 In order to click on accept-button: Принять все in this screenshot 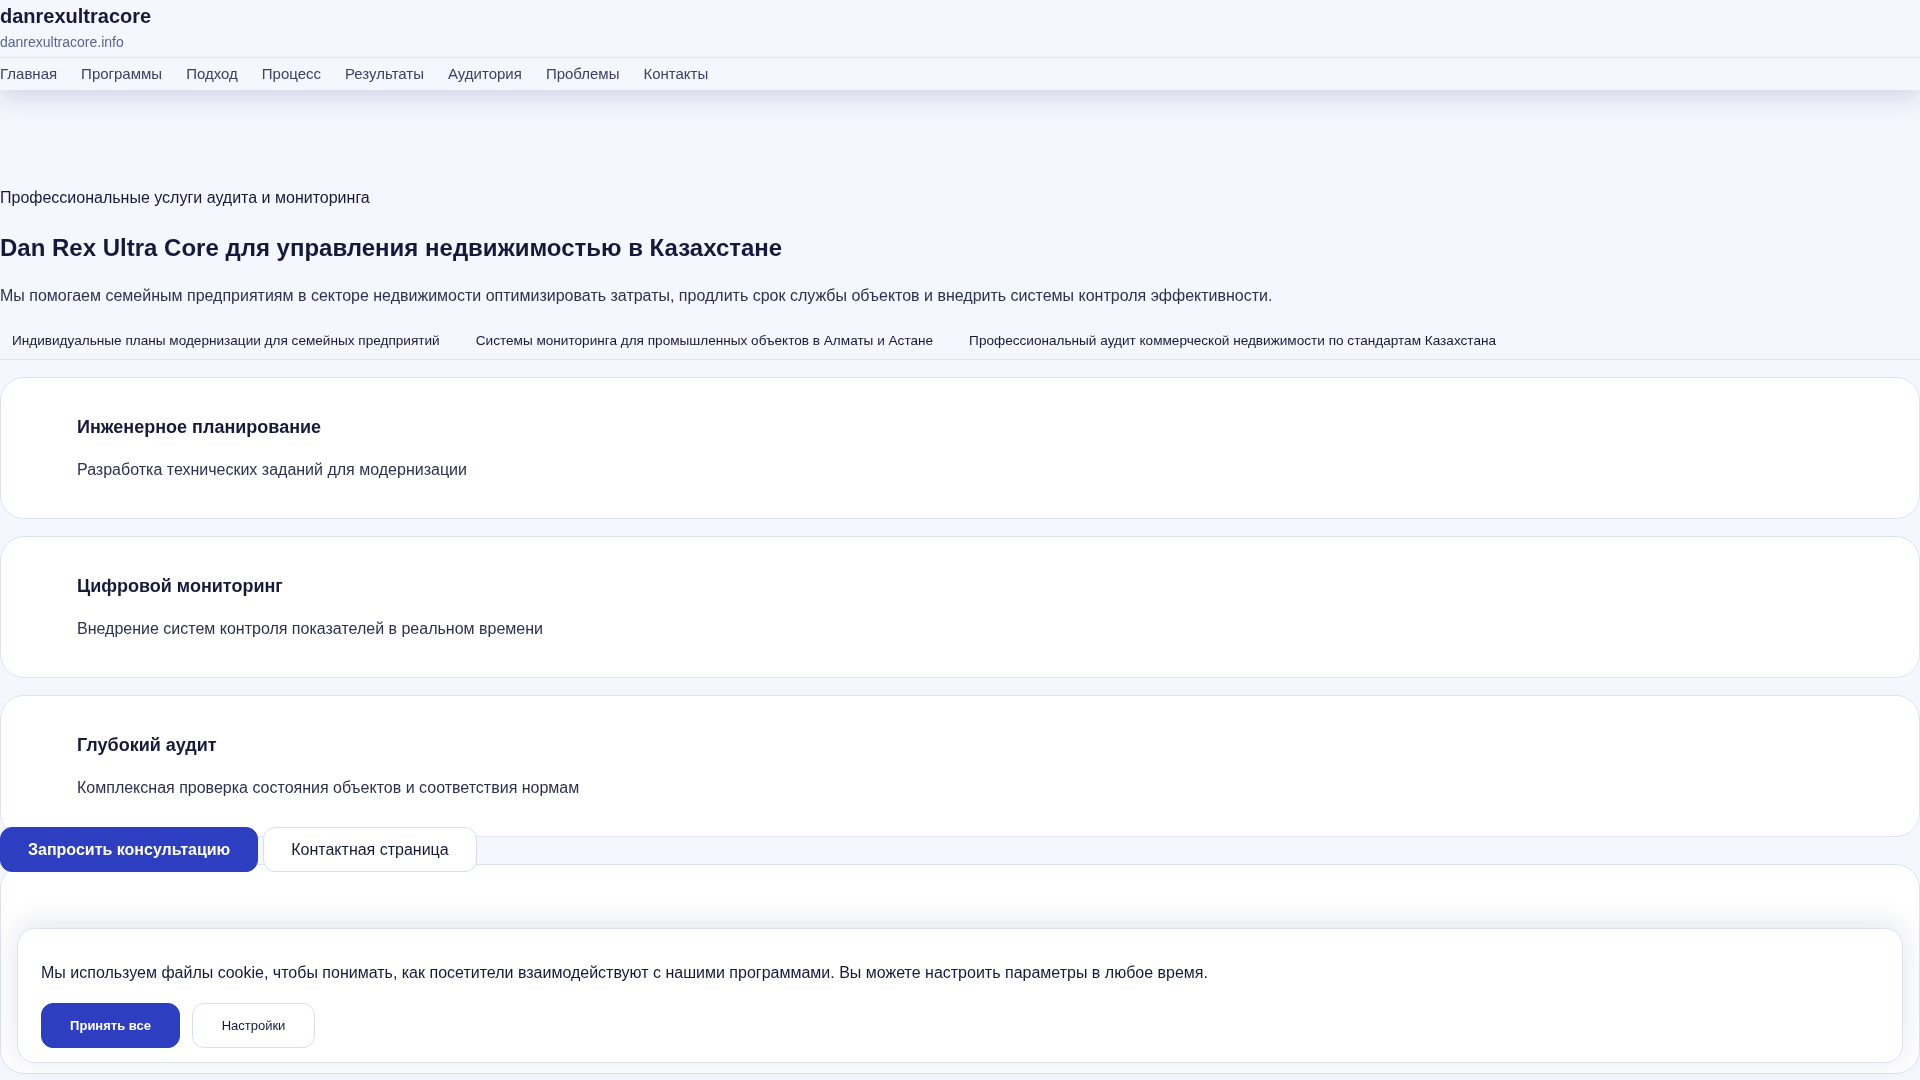, I will do `click(110, 1025)`.